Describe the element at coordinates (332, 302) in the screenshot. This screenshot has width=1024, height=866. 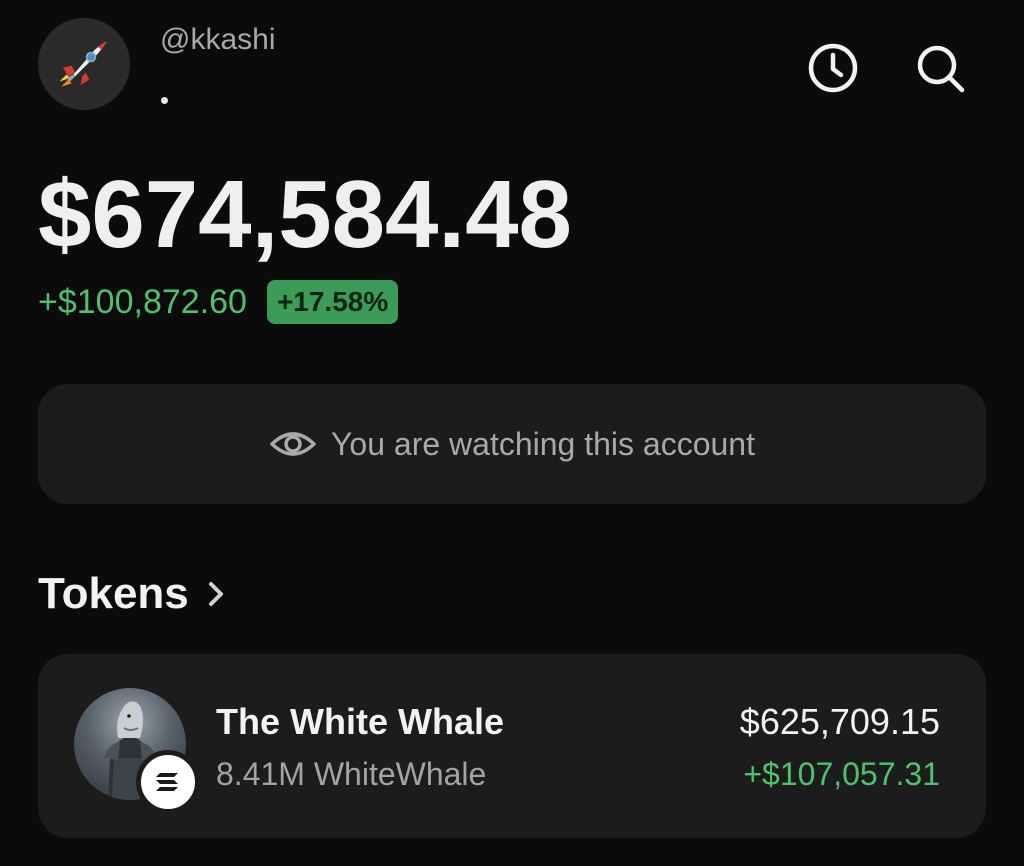
I see `balance-change-percent-badge: +17.58%` at that location.